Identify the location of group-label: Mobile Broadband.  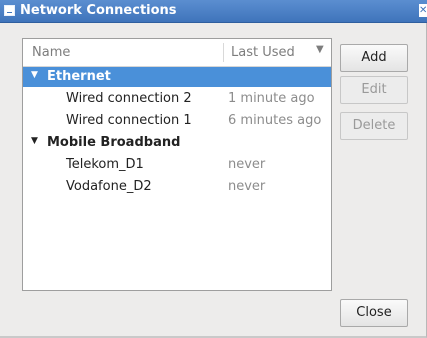
(114, 142).